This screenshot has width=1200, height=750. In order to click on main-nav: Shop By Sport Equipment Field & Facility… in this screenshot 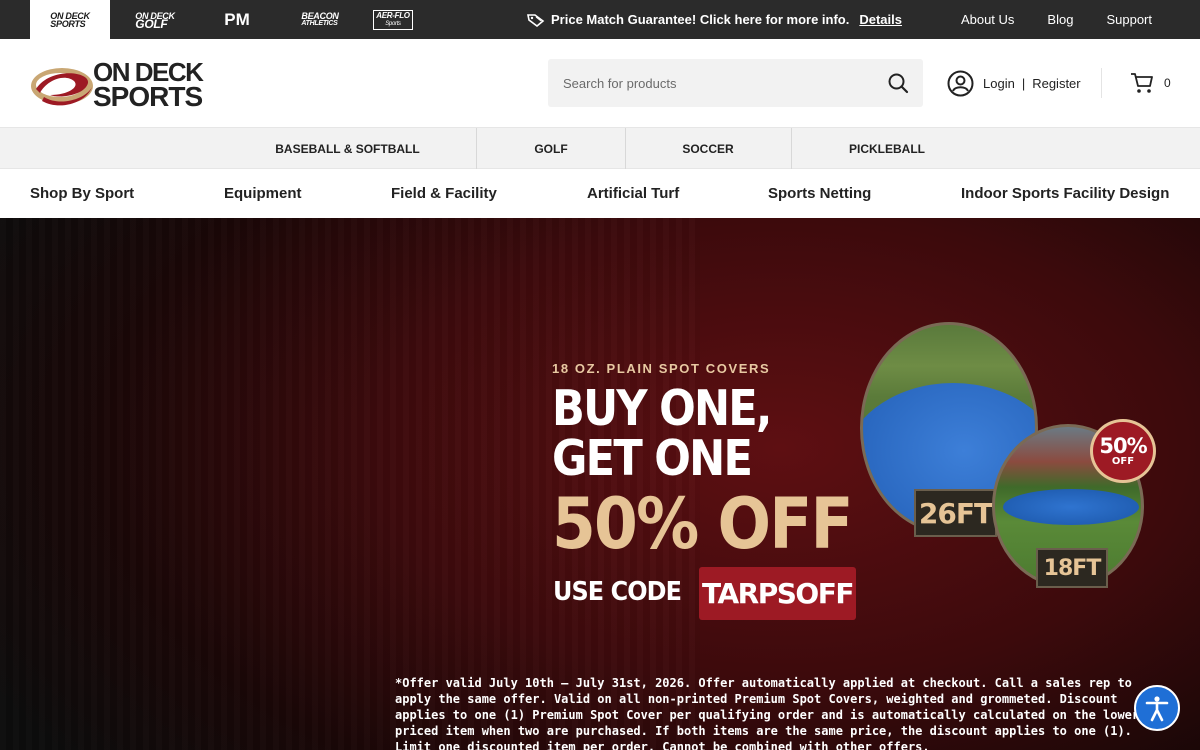, I will do `click(600, 193)`.